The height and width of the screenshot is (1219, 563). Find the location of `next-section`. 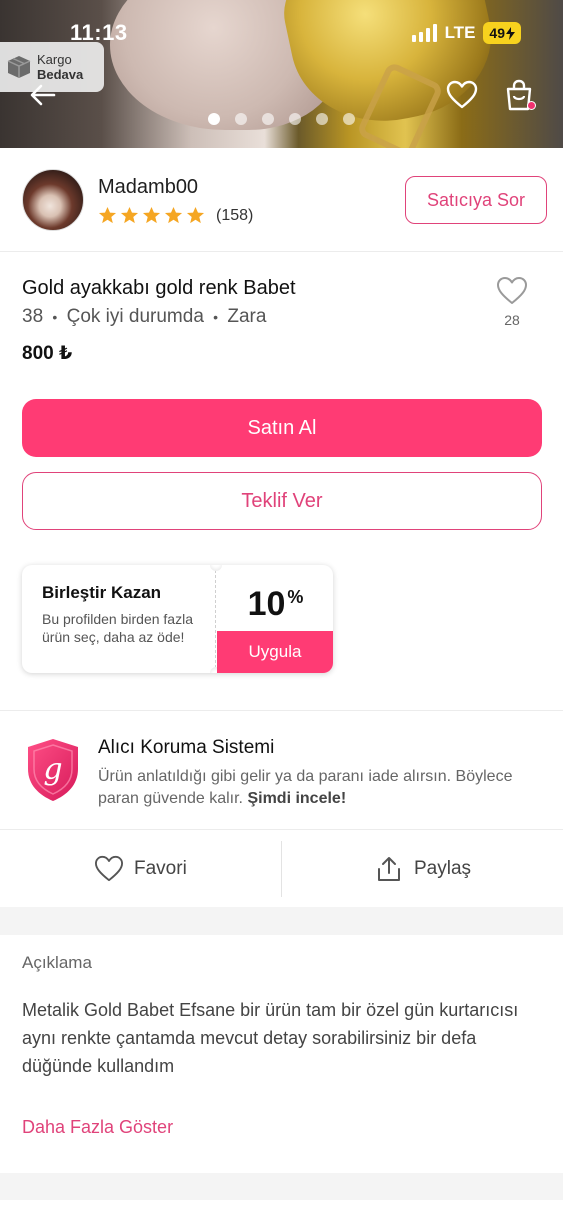

next-section is located at coordinates (281, 1209).